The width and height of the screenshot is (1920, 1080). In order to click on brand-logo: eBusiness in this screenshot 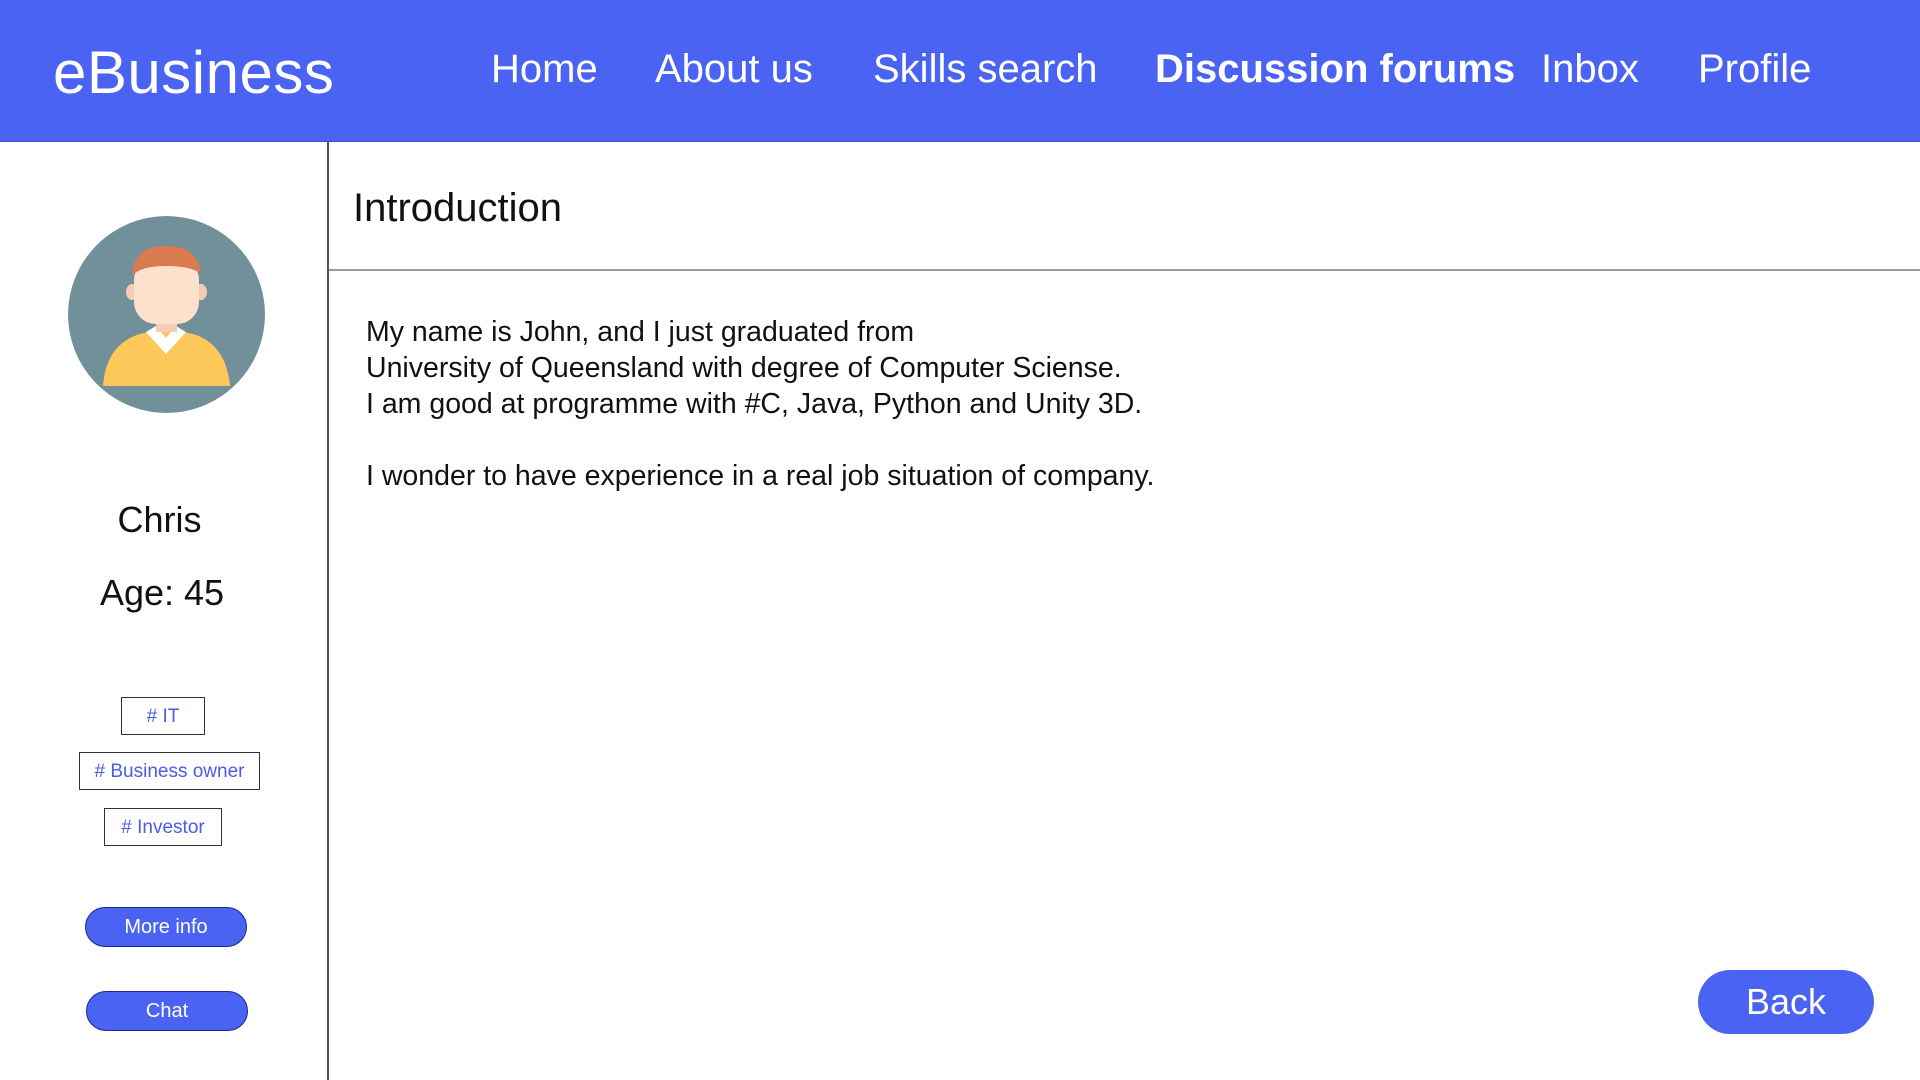, I will do `click(193, 72)`.